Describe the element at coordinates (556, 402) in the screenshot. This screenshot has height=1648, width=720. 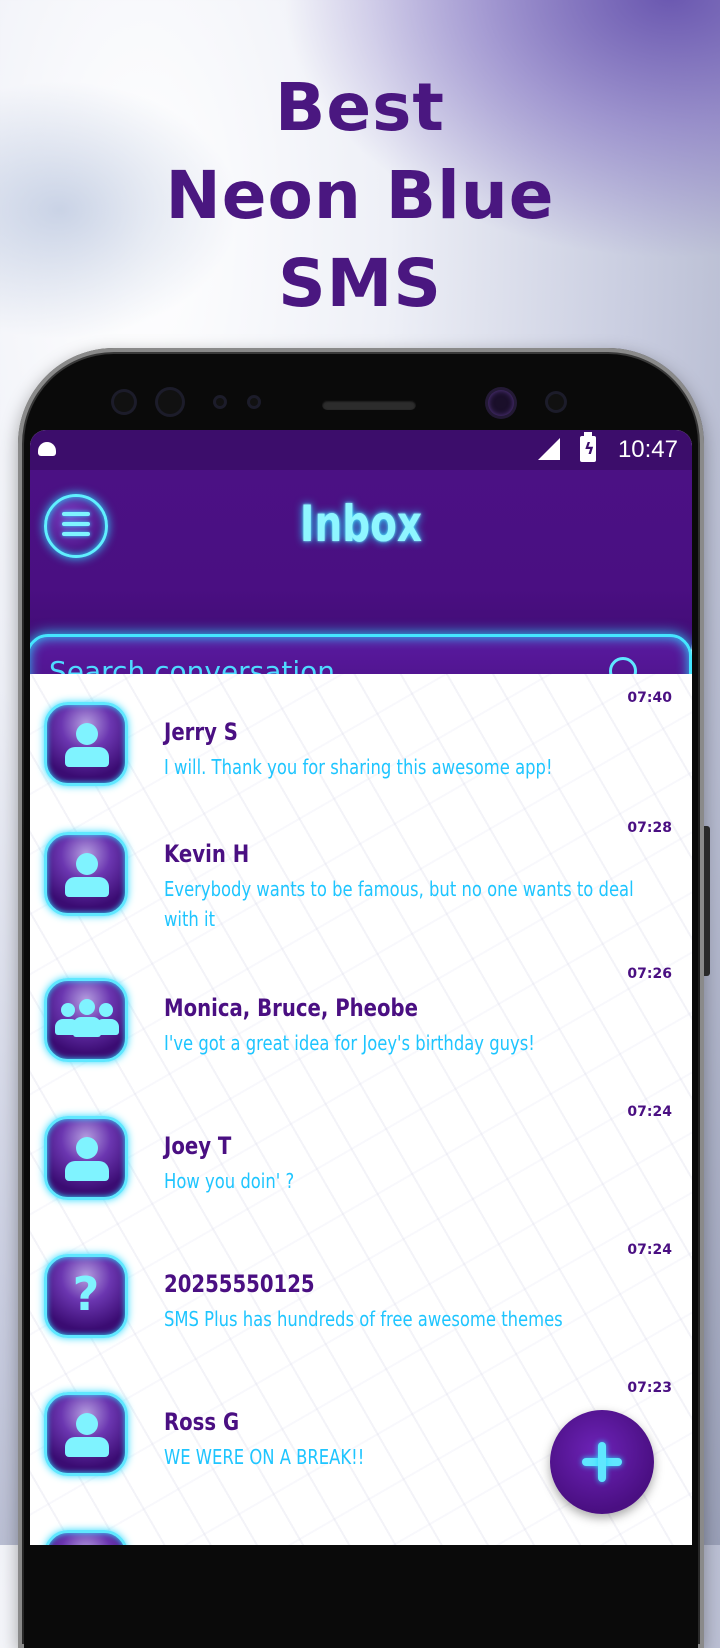
I see `camera-lens-icon` at that location.